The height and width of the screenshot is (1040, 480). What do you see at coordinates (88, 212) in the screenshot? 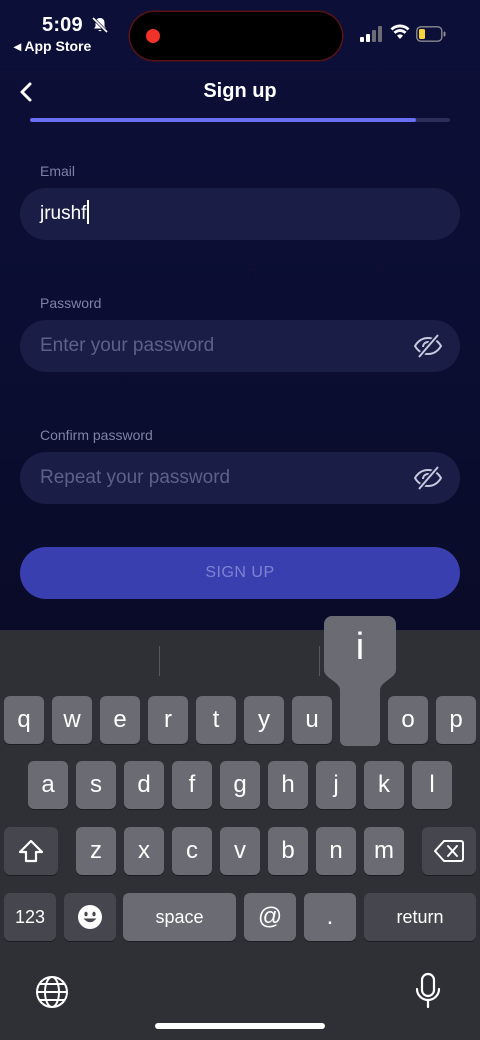
I see `text-caret` at bounding box center [88, 212].